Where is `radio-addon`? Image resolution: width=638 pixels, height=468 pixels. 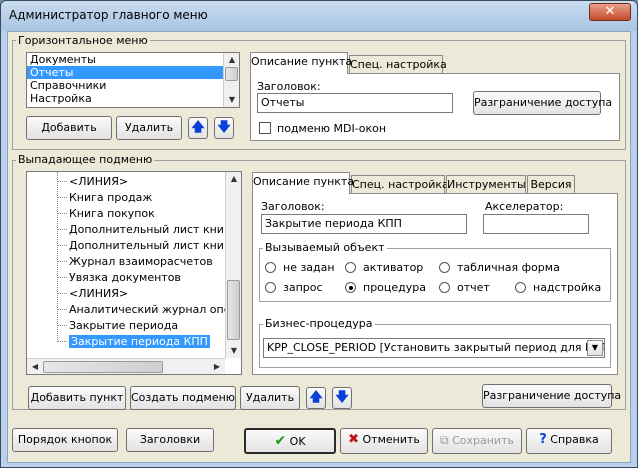
radio-addon is located at coordinates (520, 287).